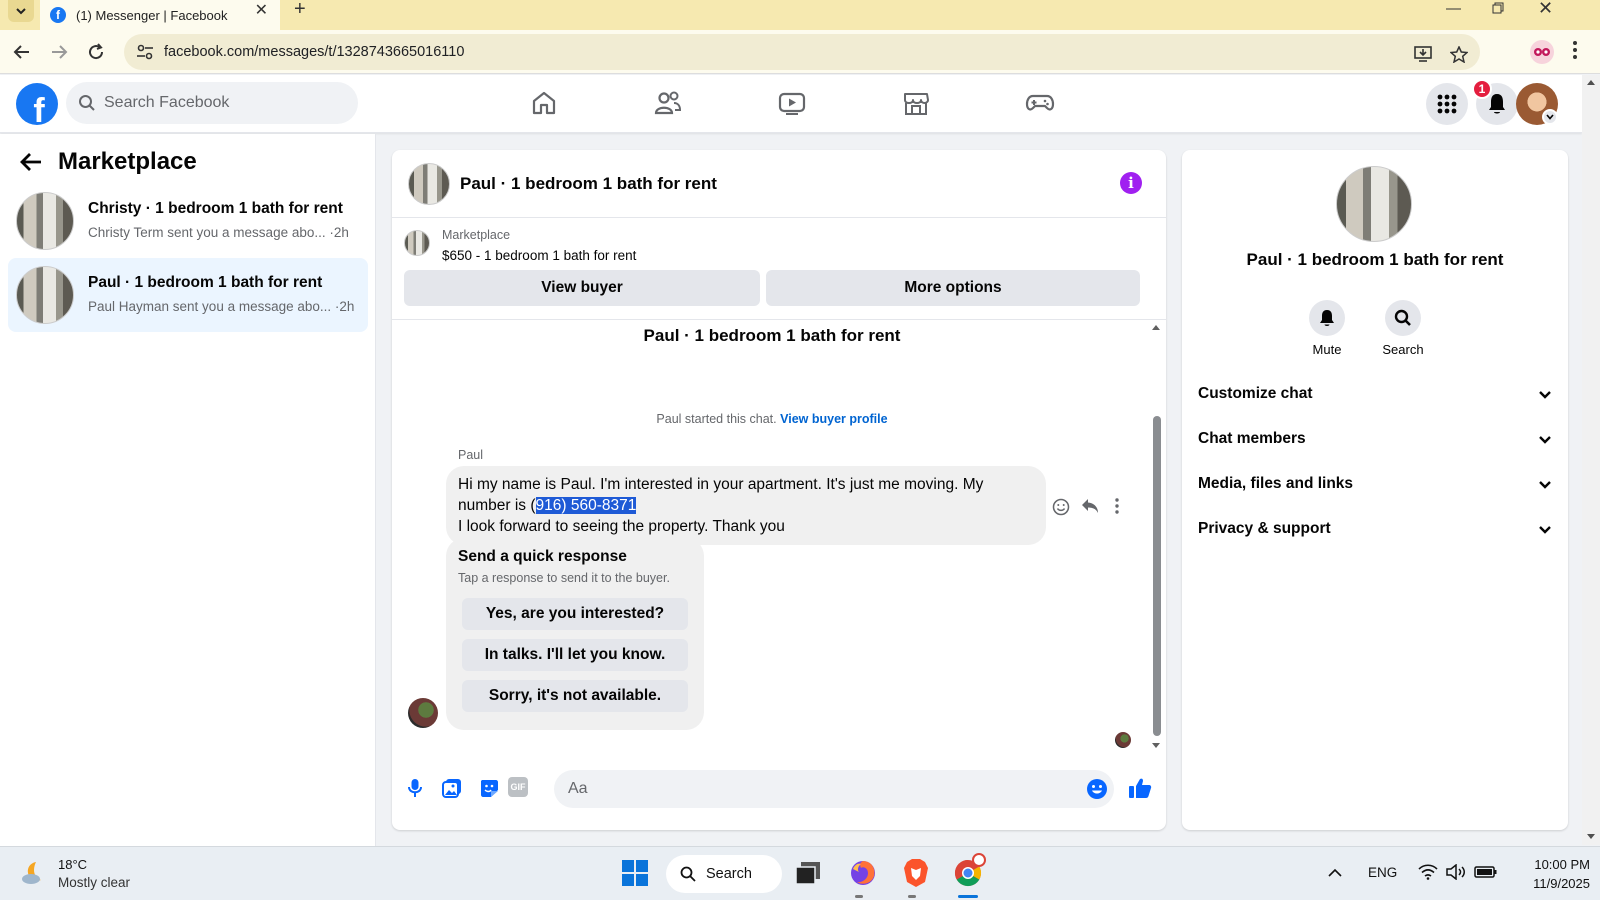 The height and width of the screenshot is (900, 1600). What do you see at coordinates (518, 787) in the screenshot?
I see `gif-icon: GIF` at bounding box center [518, 787].